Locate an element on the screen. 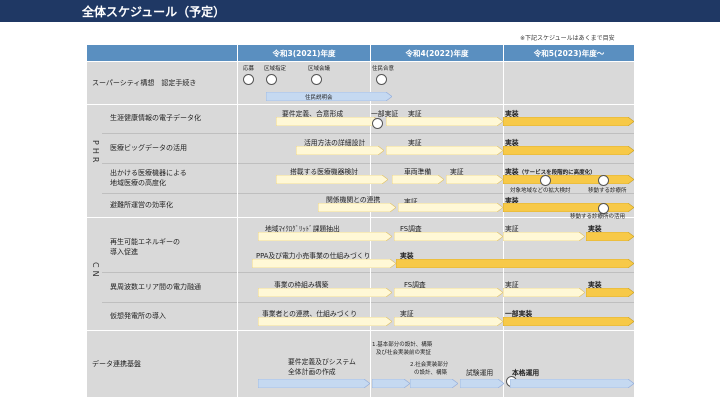 This screenshot has height=405, width=720. arrow-phr1-verify is located at coordinates (444, 121).